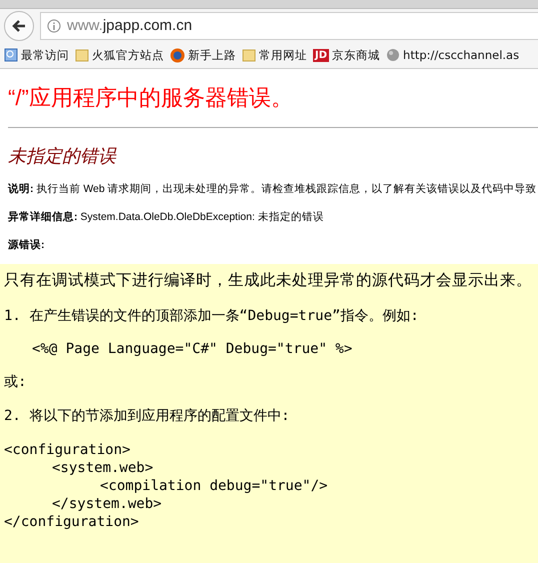 Image resolution: width=538 pixels, height=563 pixels. What do you see at coordinates (356, 55) in the screenshot?
I see `bookmark-link: 京东商城` at bounding box center [356, 55].